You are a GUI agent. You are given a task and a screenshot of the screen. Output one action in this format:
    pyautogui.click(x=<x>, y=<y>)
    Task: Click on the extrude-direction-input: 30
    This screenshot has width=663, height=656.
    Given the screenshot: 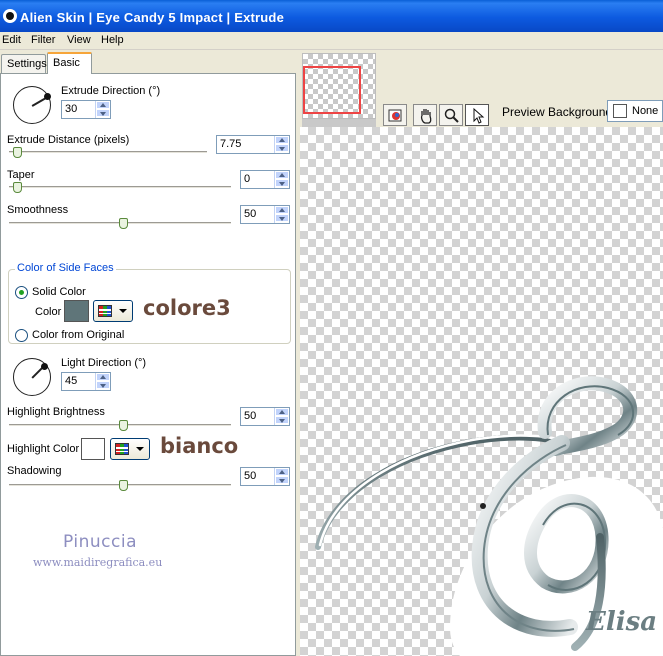 What is the action you would take?
    pyautogui.click(x=86, y=109)
    